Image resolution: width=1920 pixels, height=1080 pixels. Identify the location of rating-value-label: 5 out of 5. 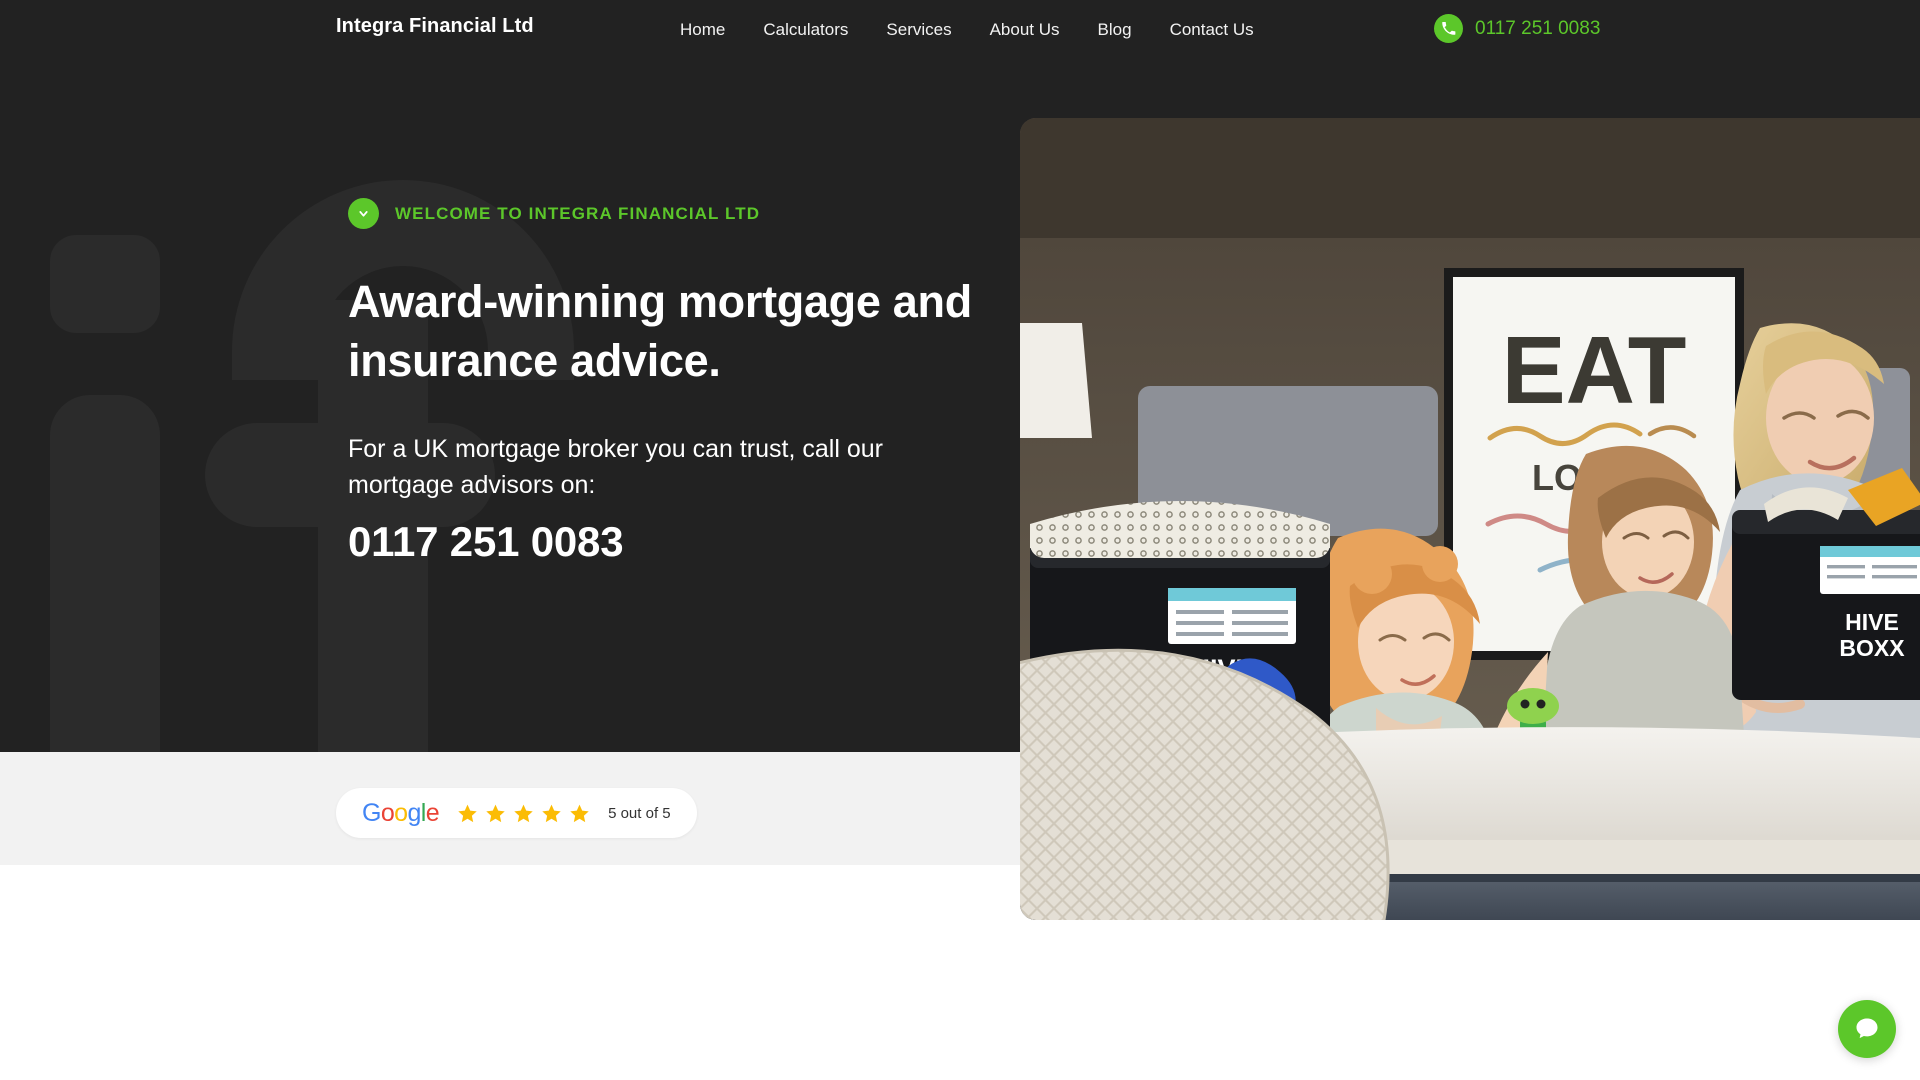
(639, 813).